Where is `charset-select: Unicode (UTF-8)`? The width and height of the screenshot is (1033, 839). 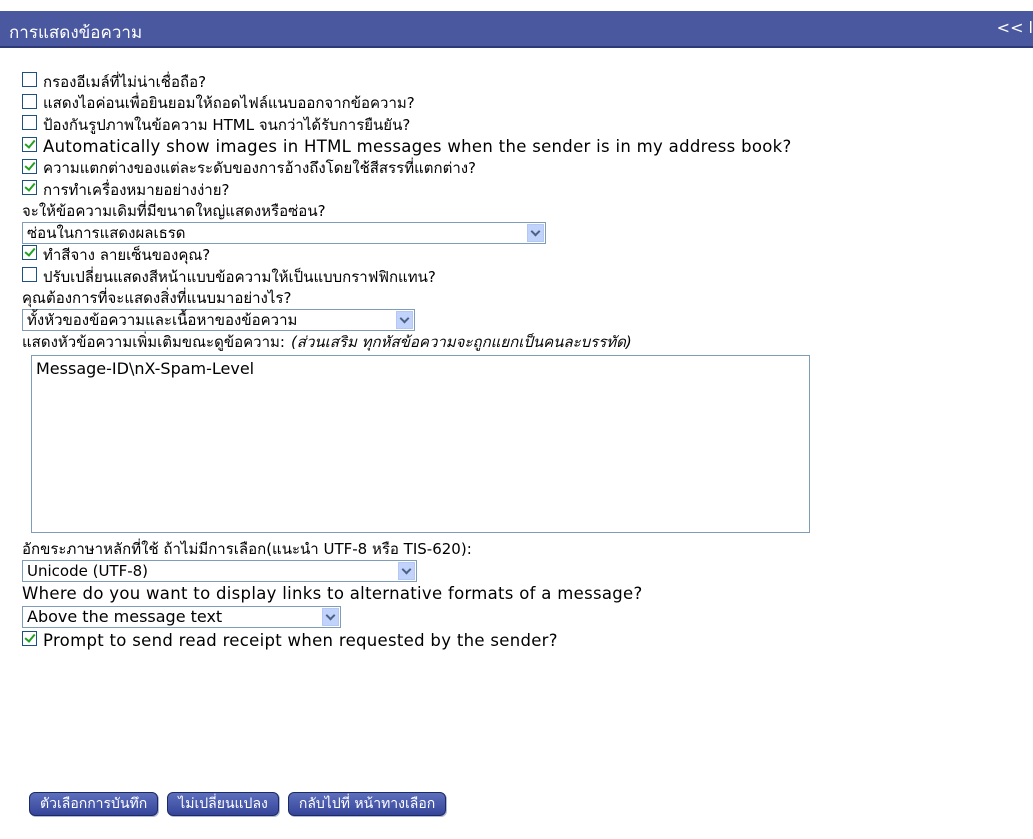
charset-select: Unicode (UTF-8) is located at coordinates (219, 571).